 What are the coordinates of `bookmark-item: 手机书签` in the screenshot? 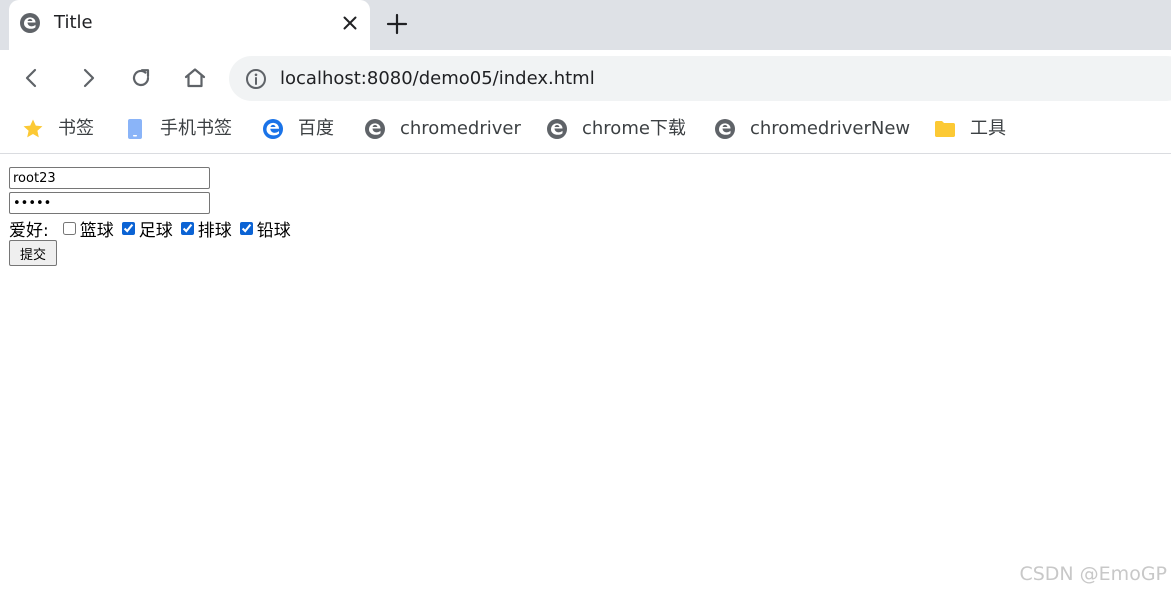 It's located at (178, 129).